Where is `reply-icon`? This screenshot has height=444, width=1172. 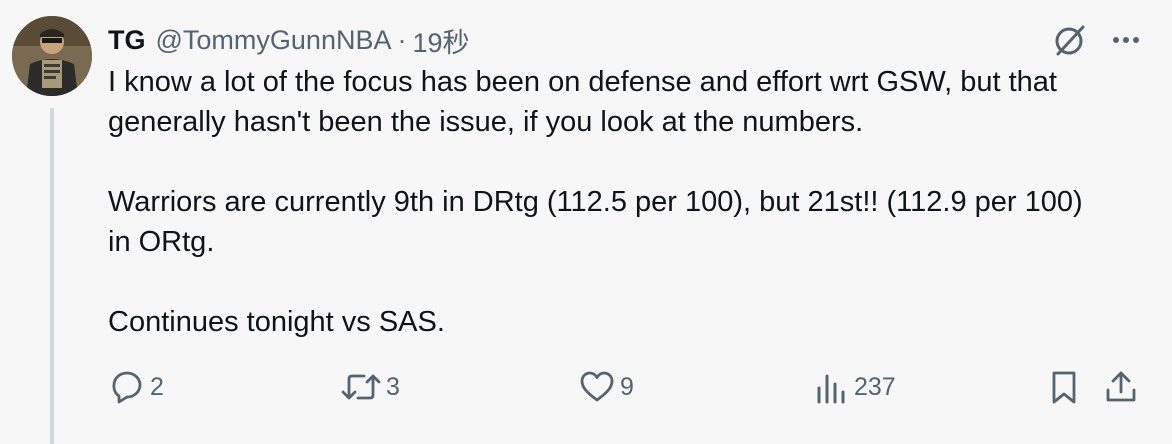 reply-icon is located at coordinates (127, 387).